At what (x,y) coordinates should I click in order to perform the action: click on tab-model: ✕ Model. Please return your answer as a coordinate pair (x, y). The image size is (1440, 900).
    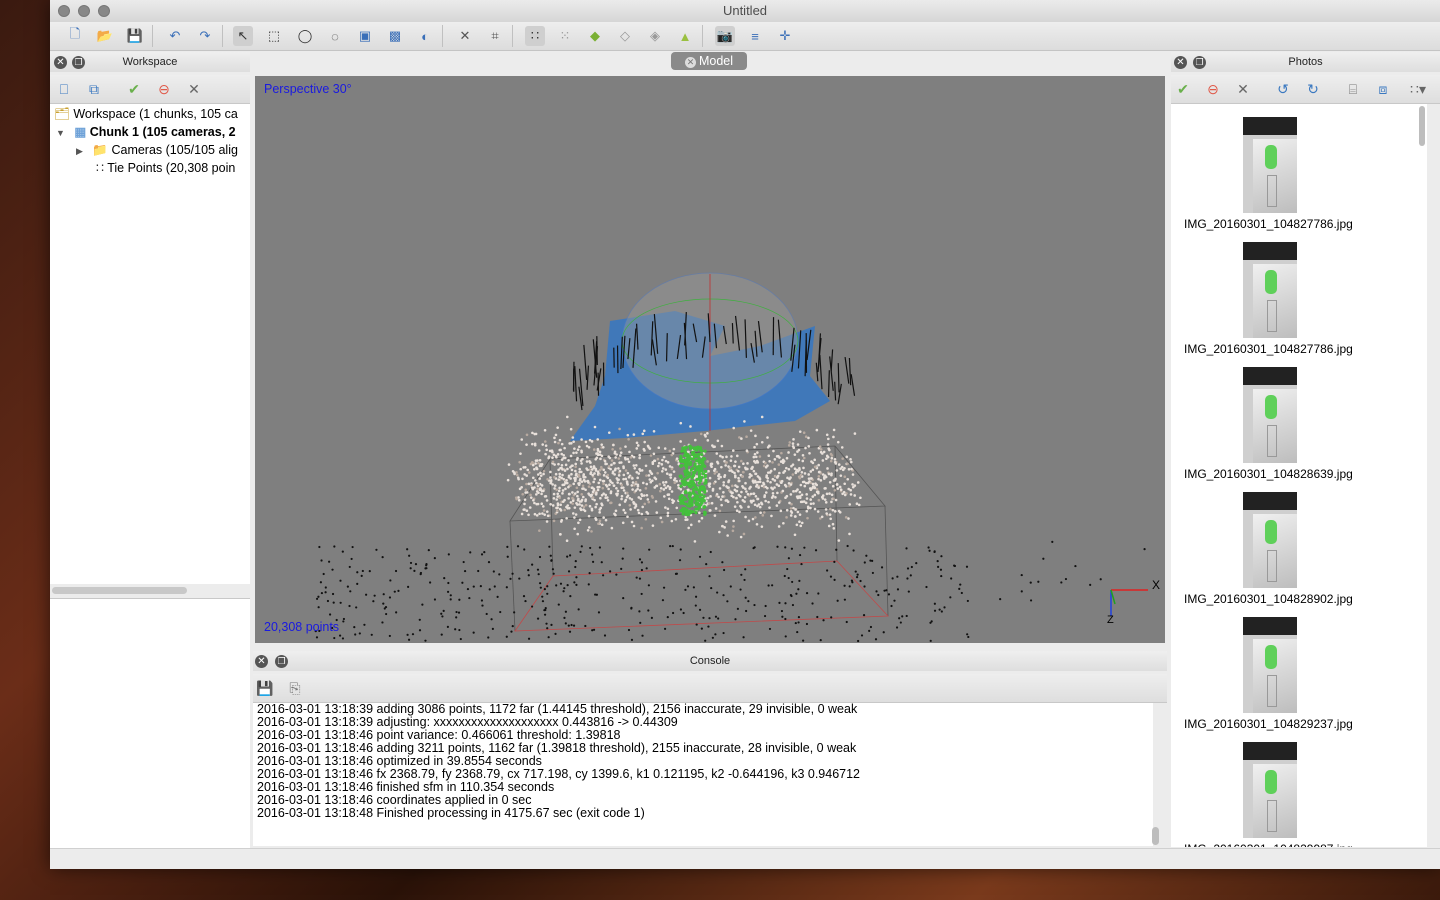
    Looking at the image, I should click on (709, 61).